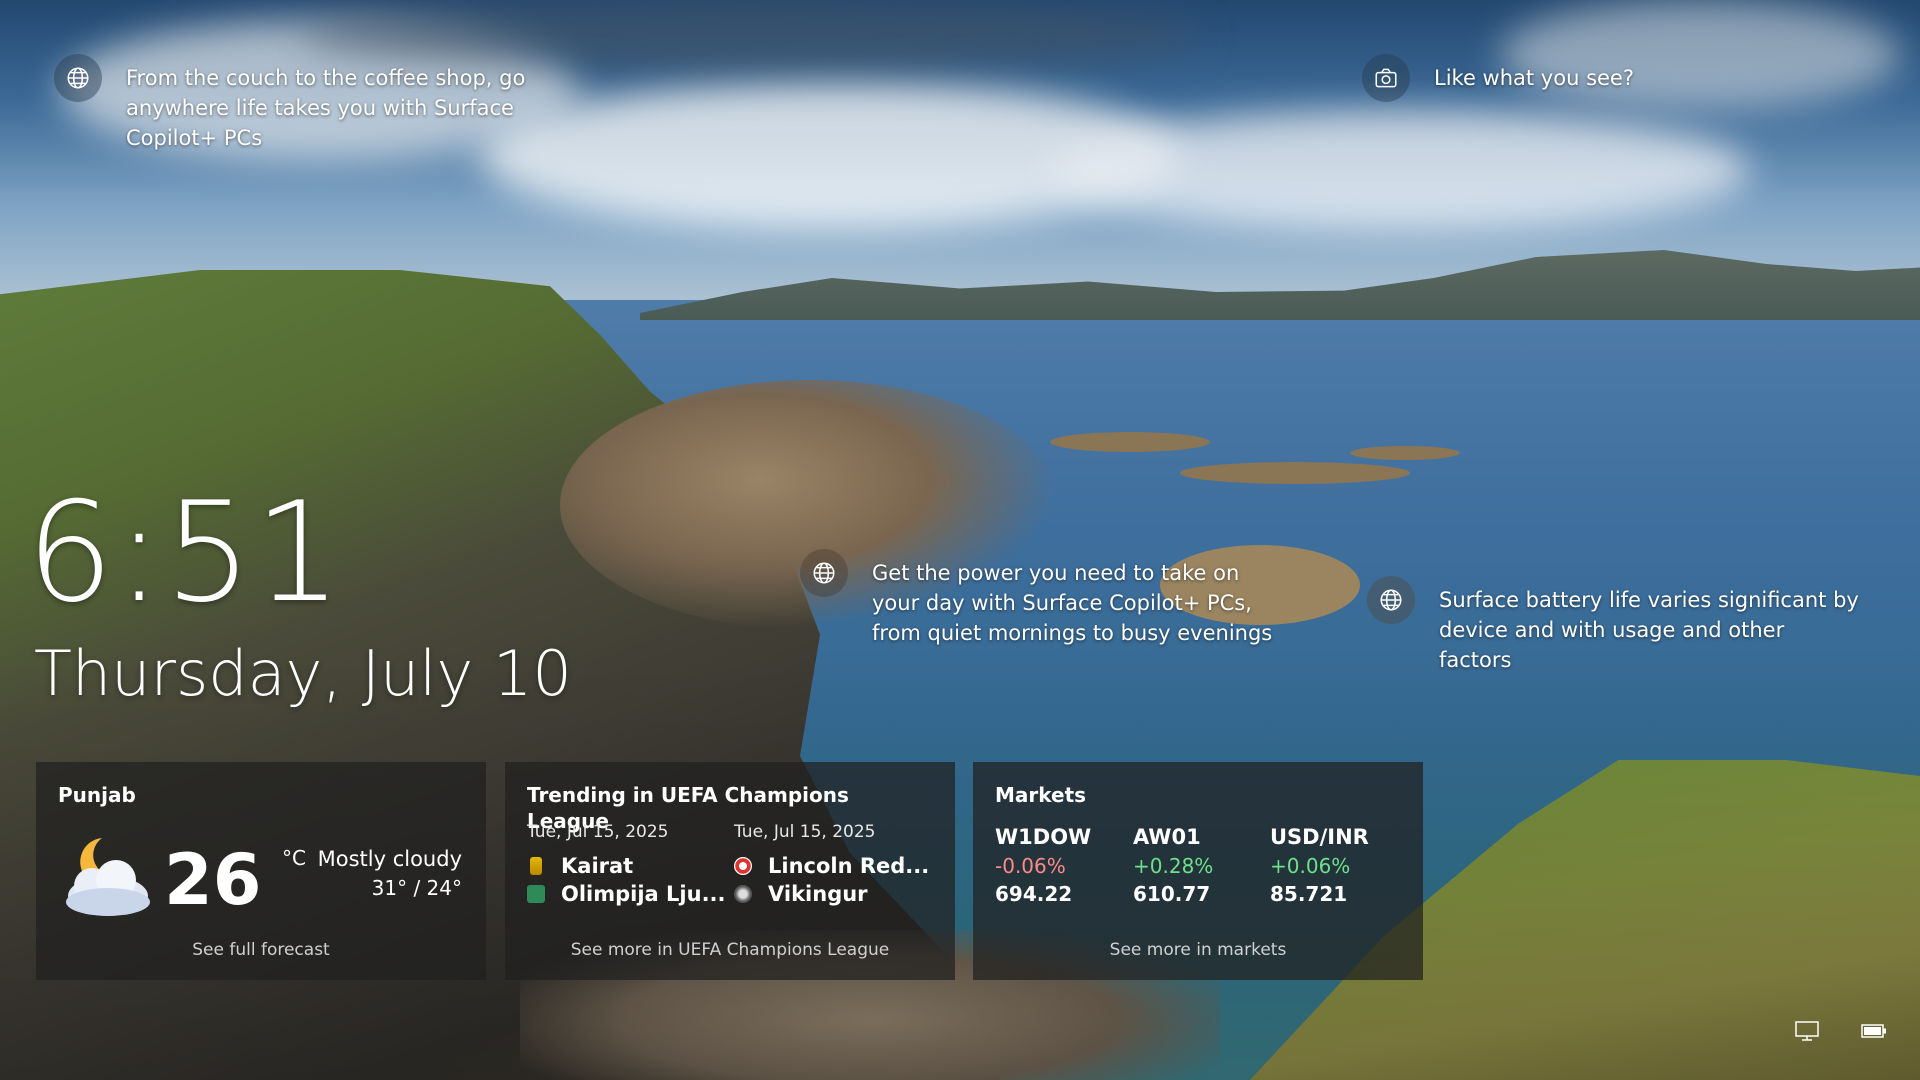  Describe the element at coordinates (1167, 837) in the screenshot. I see `ticker-symbol: AW01` at that location.